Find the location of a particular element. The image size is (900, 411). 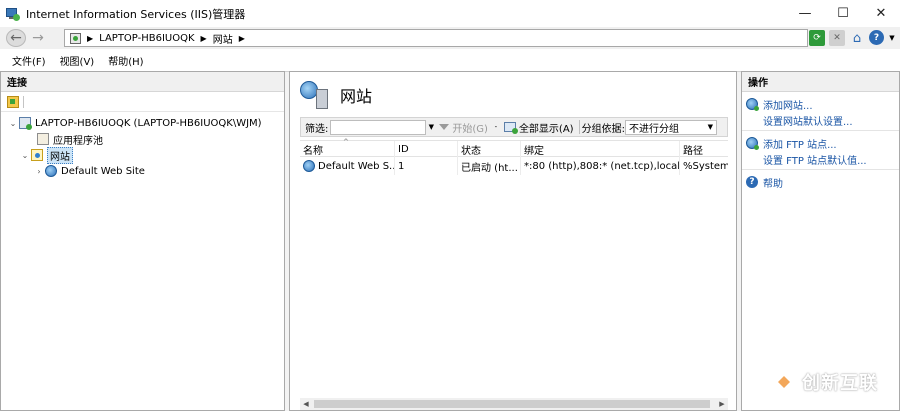

menu-view: 视图(V) is located at coordinates (77, 60).